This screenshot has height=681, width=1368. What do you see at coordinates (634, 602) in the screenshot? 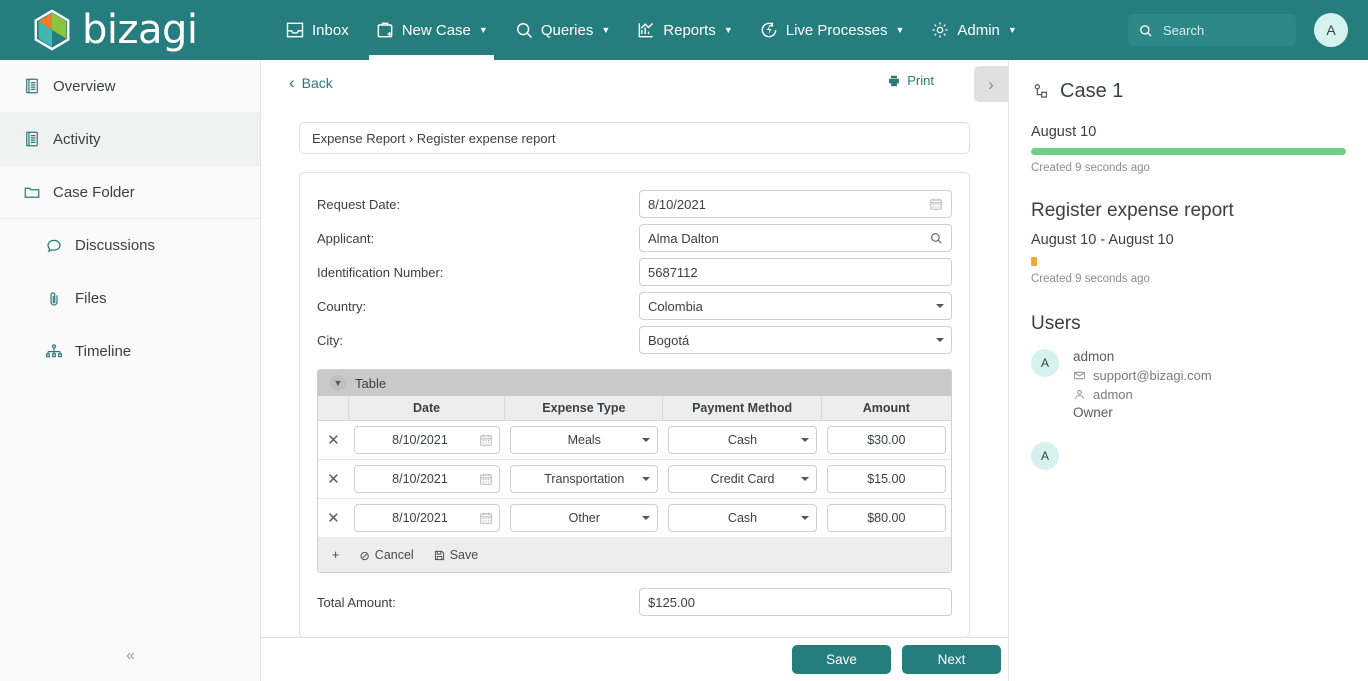
I see `field-total-amount: Total Amount: $125.00` at bounding box center [634, 602].